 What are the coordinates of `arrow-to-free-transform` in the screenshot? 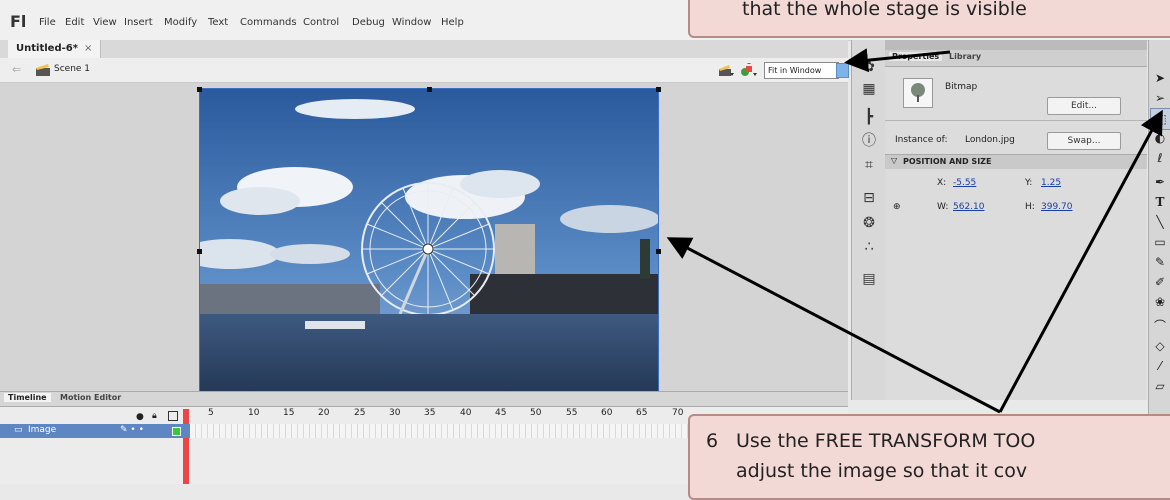 It's located at (1080, 261).